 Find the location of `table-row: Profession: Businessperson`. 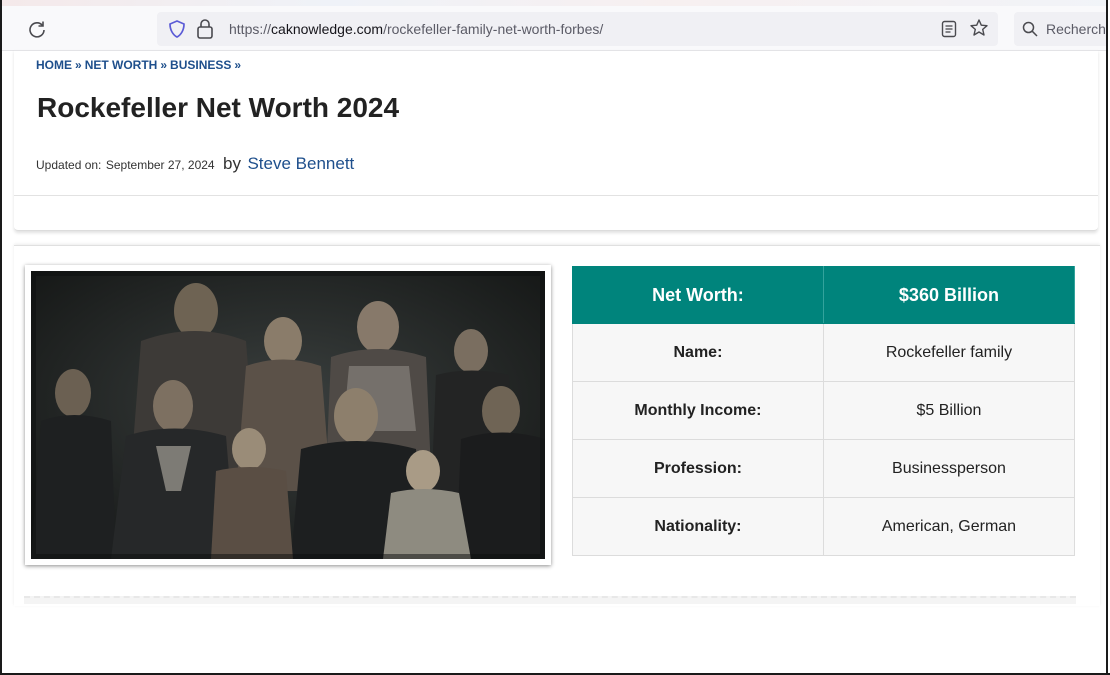

table-row: Profession: Businessperson is located at coordinates (824, 468).